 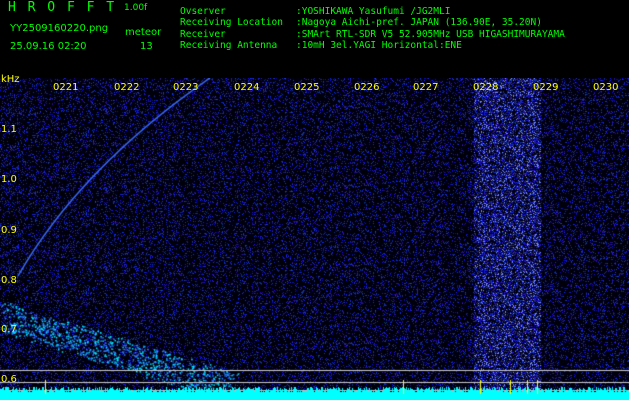 I want to click on datetime-label: 25.09.16 02:20, so click(x=48, y=46).